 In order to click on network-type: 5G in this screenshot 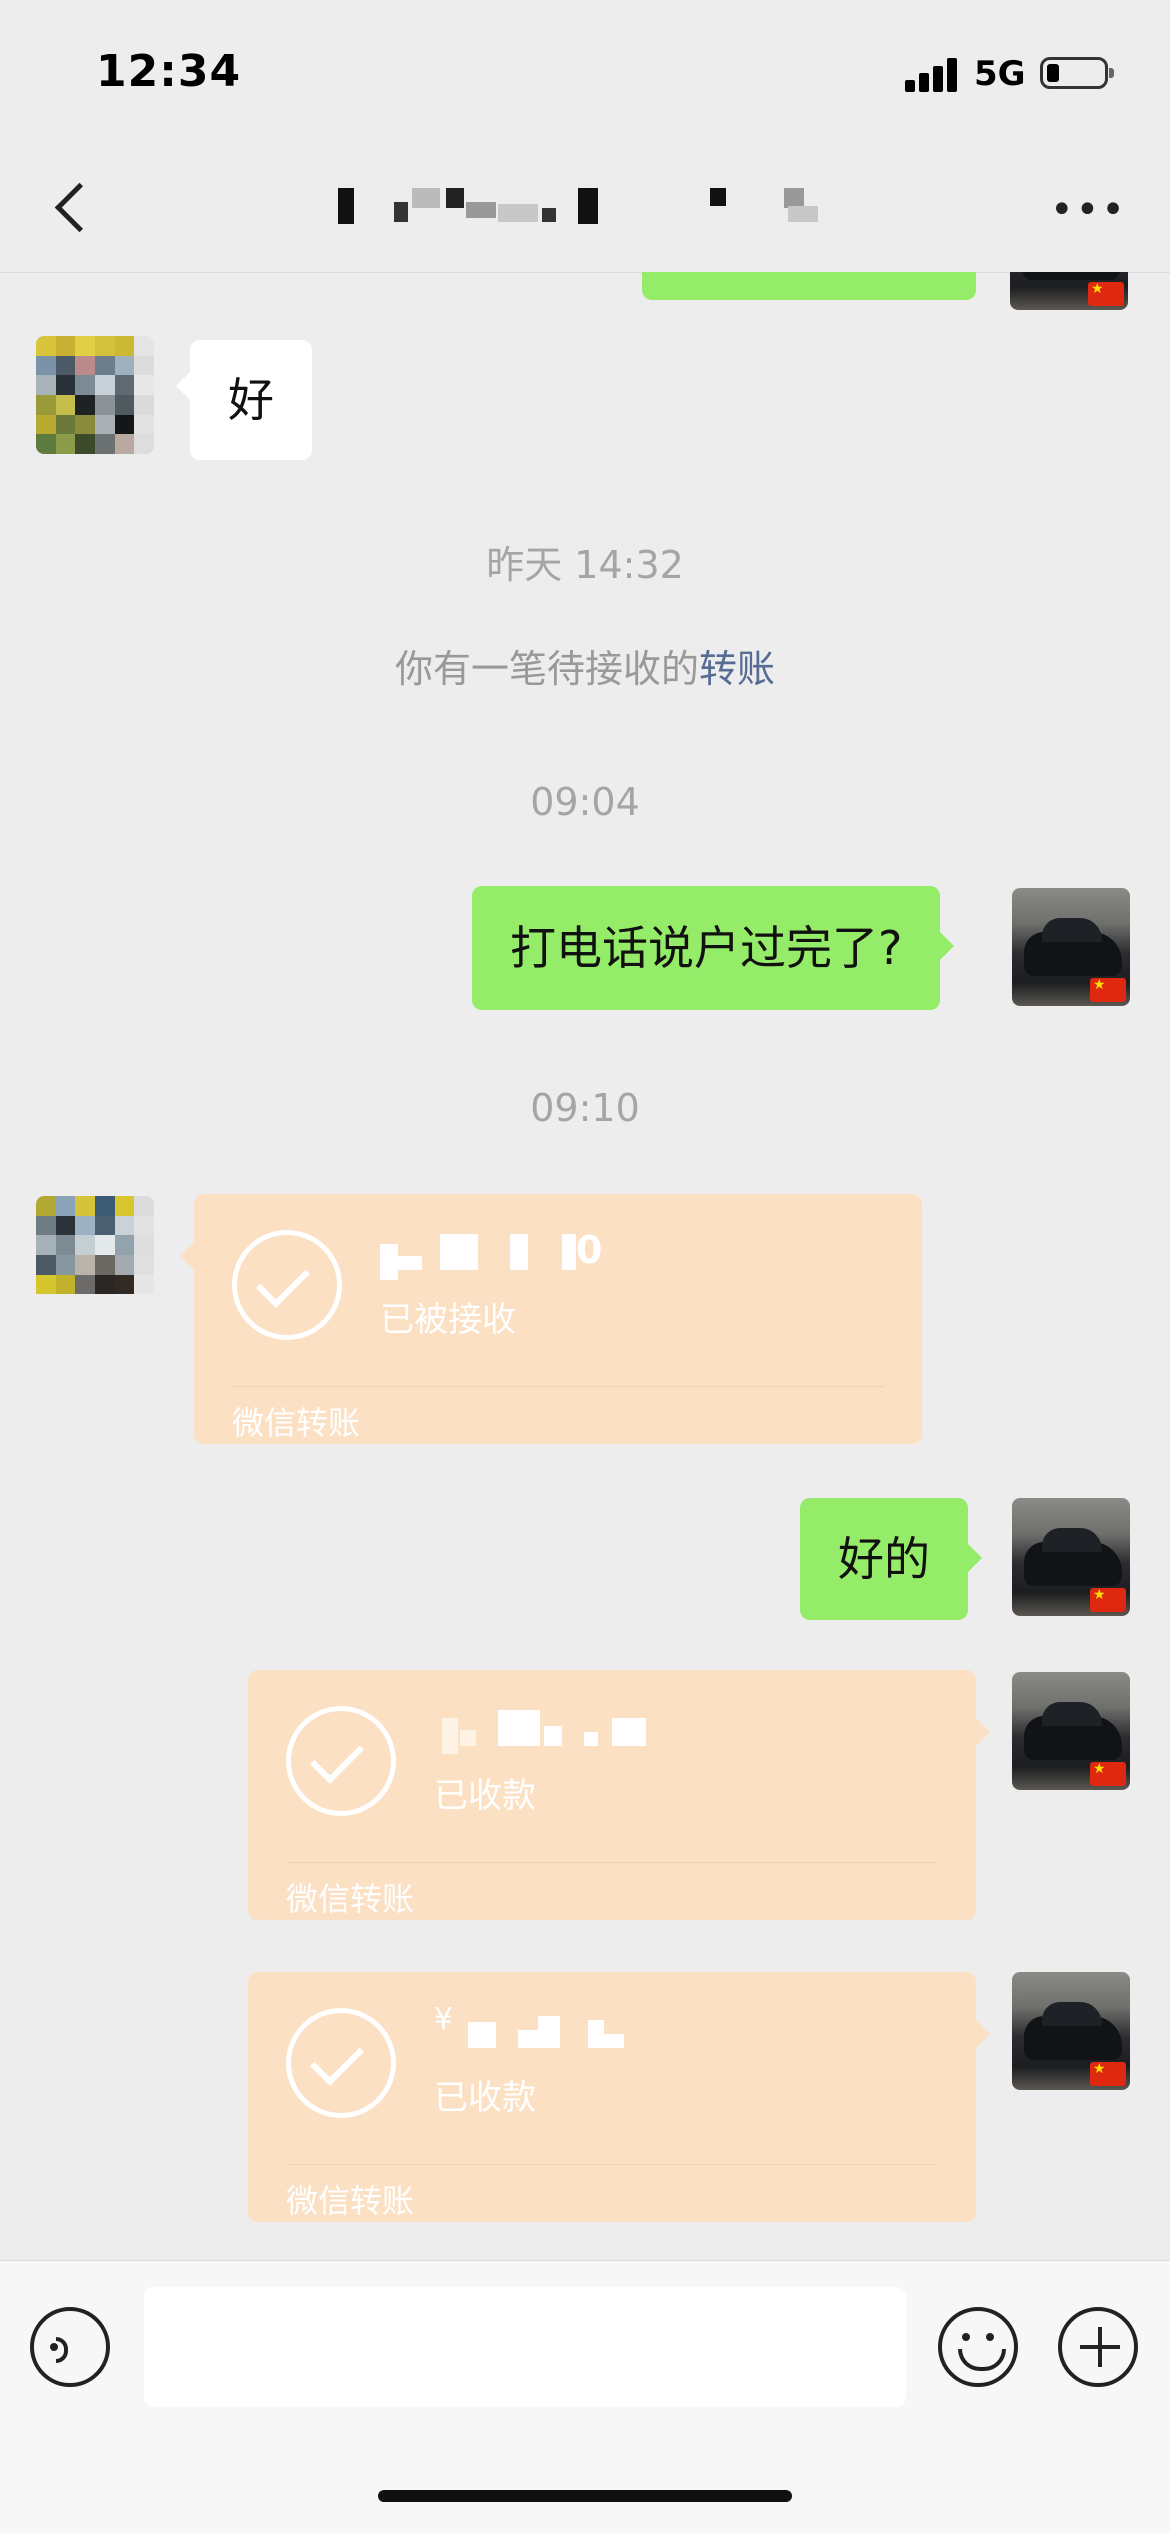, I will do `click(1000, 74)`.